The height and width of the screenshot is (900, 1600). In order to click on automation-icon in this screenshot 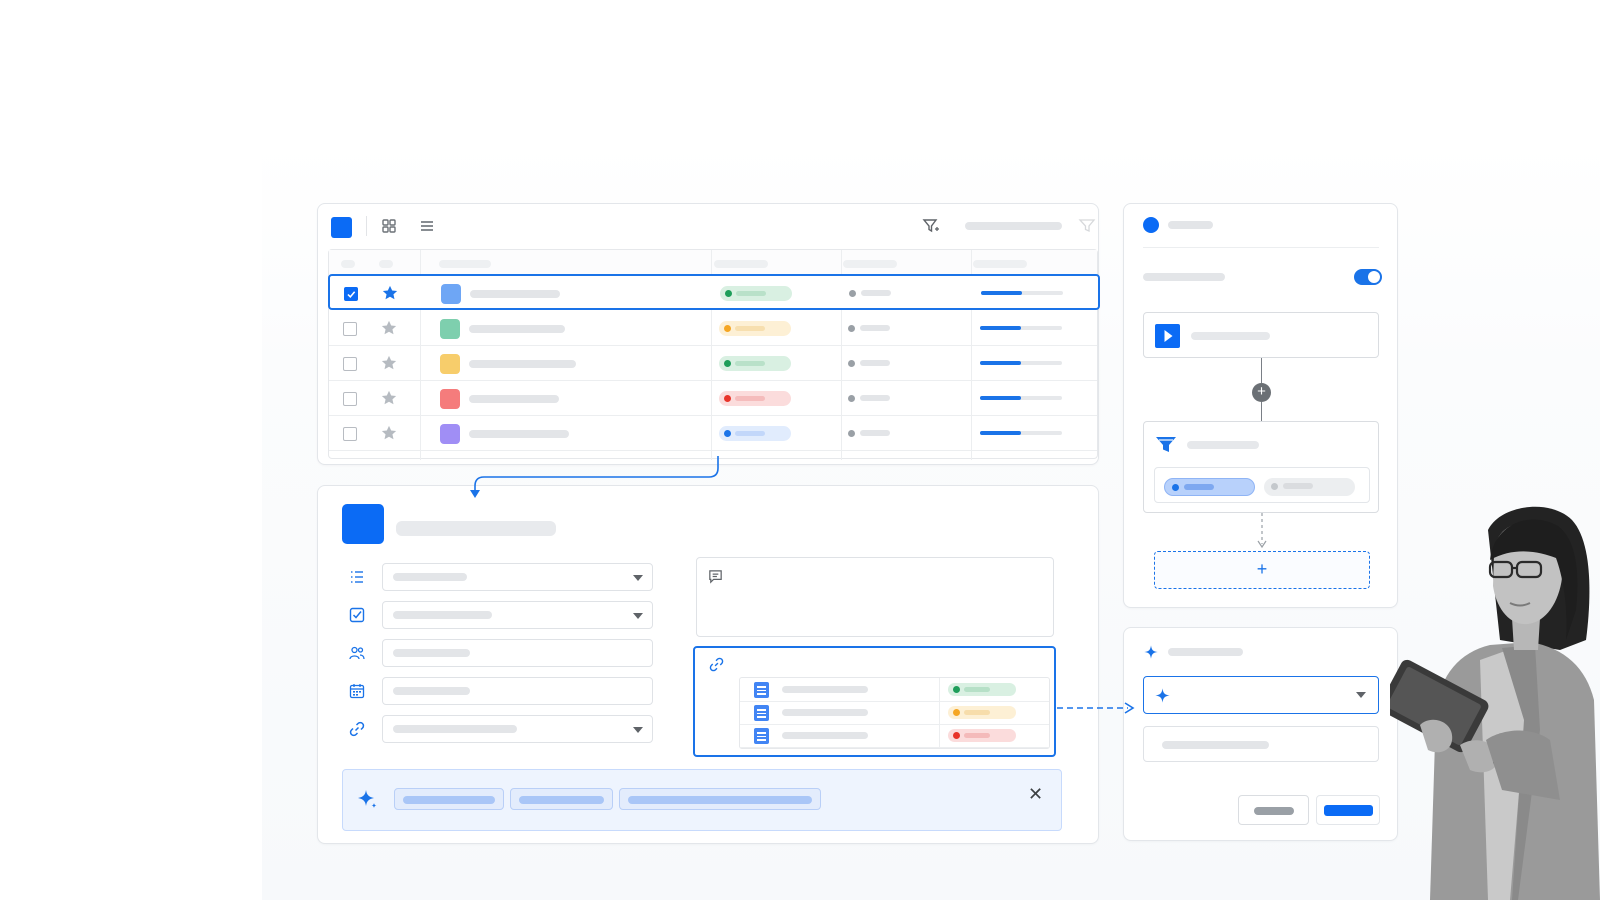, I will do `click(1151, 225)`.